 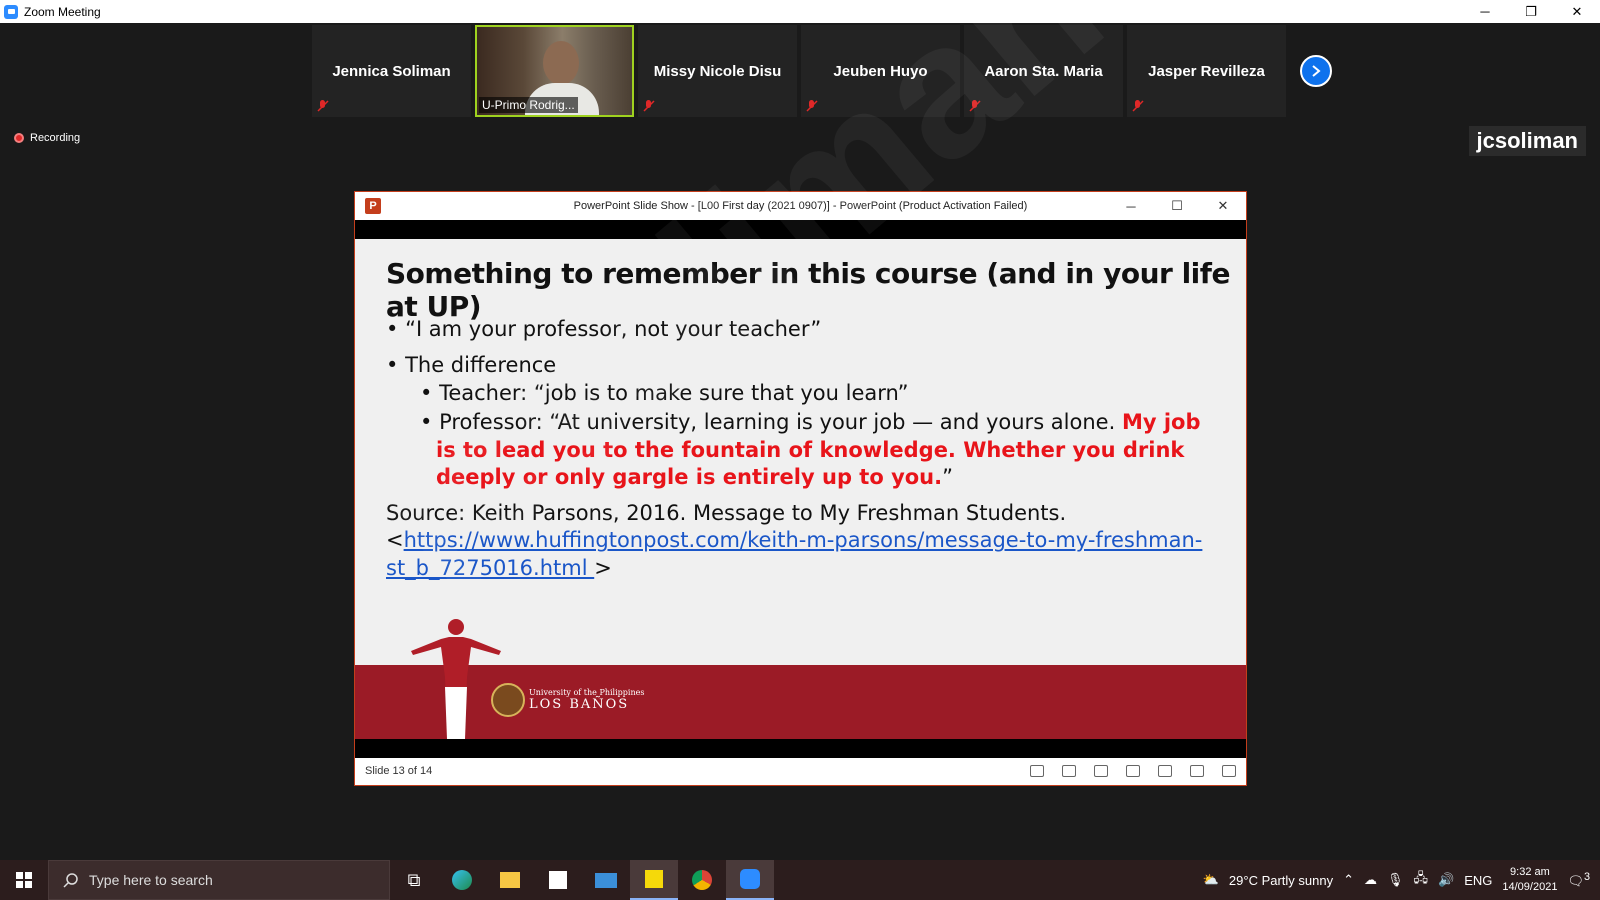 What do you see at coordinates (654, 880) in the screenshot?
I see `sticky-notes-icon` at bounding box center [654, 880].